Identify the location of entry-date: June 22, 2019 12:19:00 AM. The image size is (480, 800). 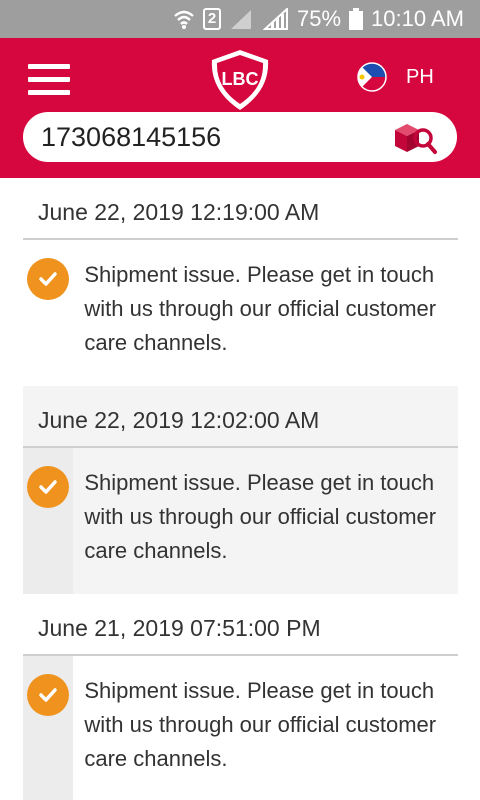
(240, 209).